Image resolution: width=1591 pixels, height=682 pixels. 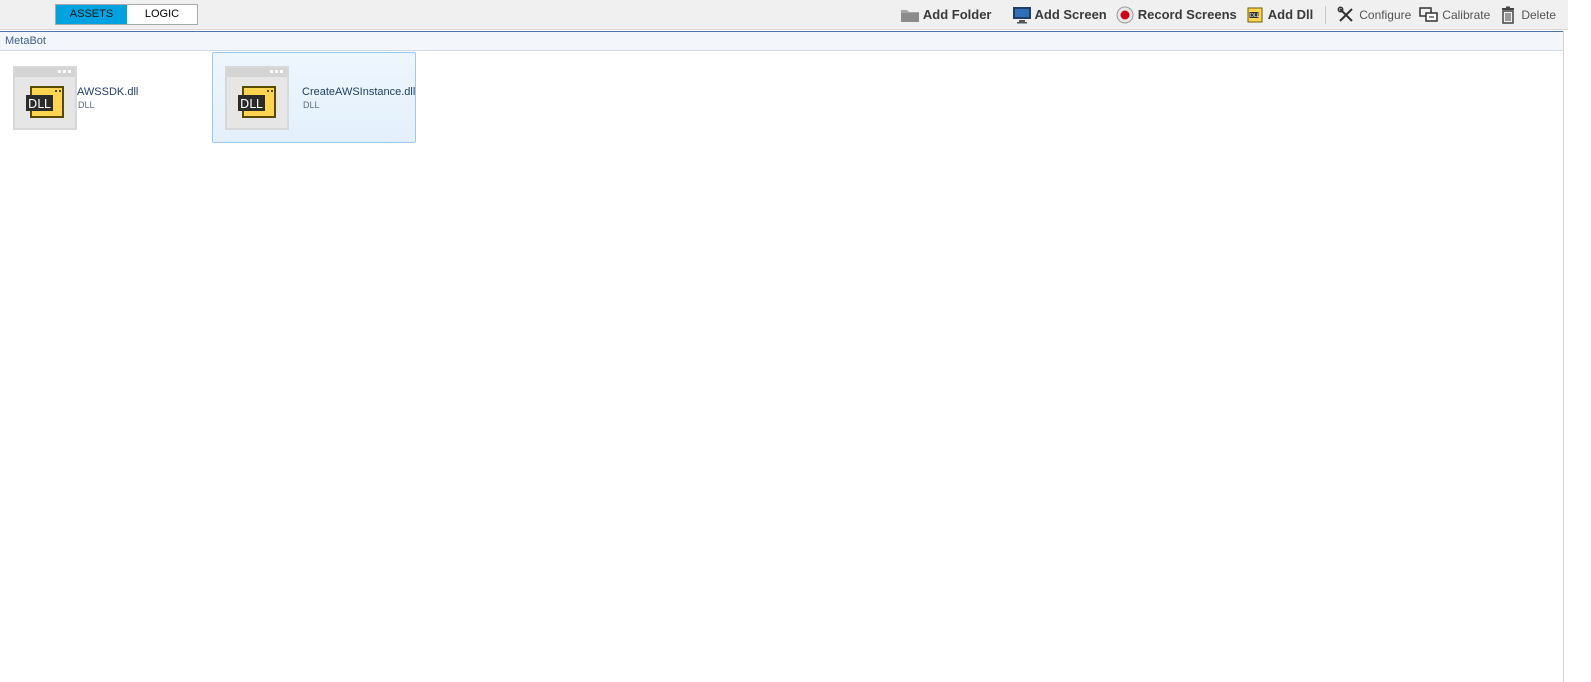 I want to click on add-screen-label: Add Screen, so click(x=1070, y=14).